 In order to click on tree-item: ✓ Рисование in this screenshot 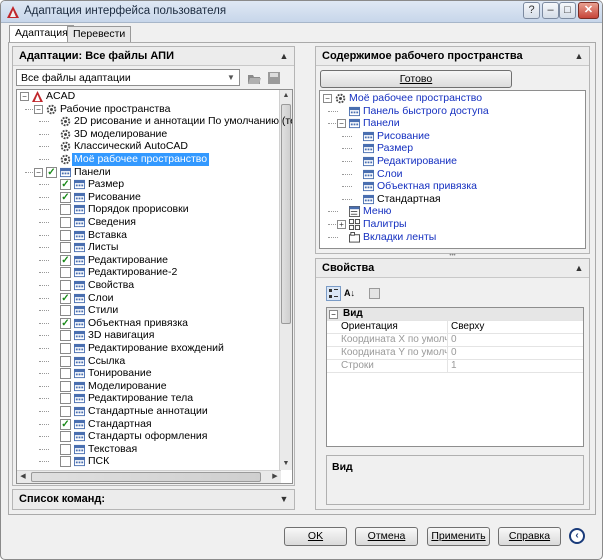, I will do `click(148, 197)`.